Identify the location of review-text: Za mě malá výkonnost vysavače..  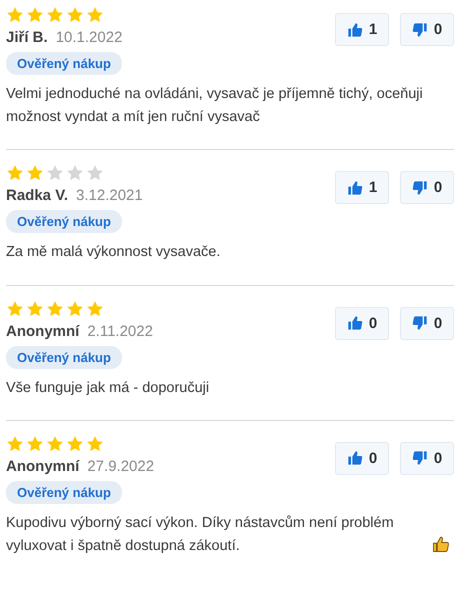
(113, 252).